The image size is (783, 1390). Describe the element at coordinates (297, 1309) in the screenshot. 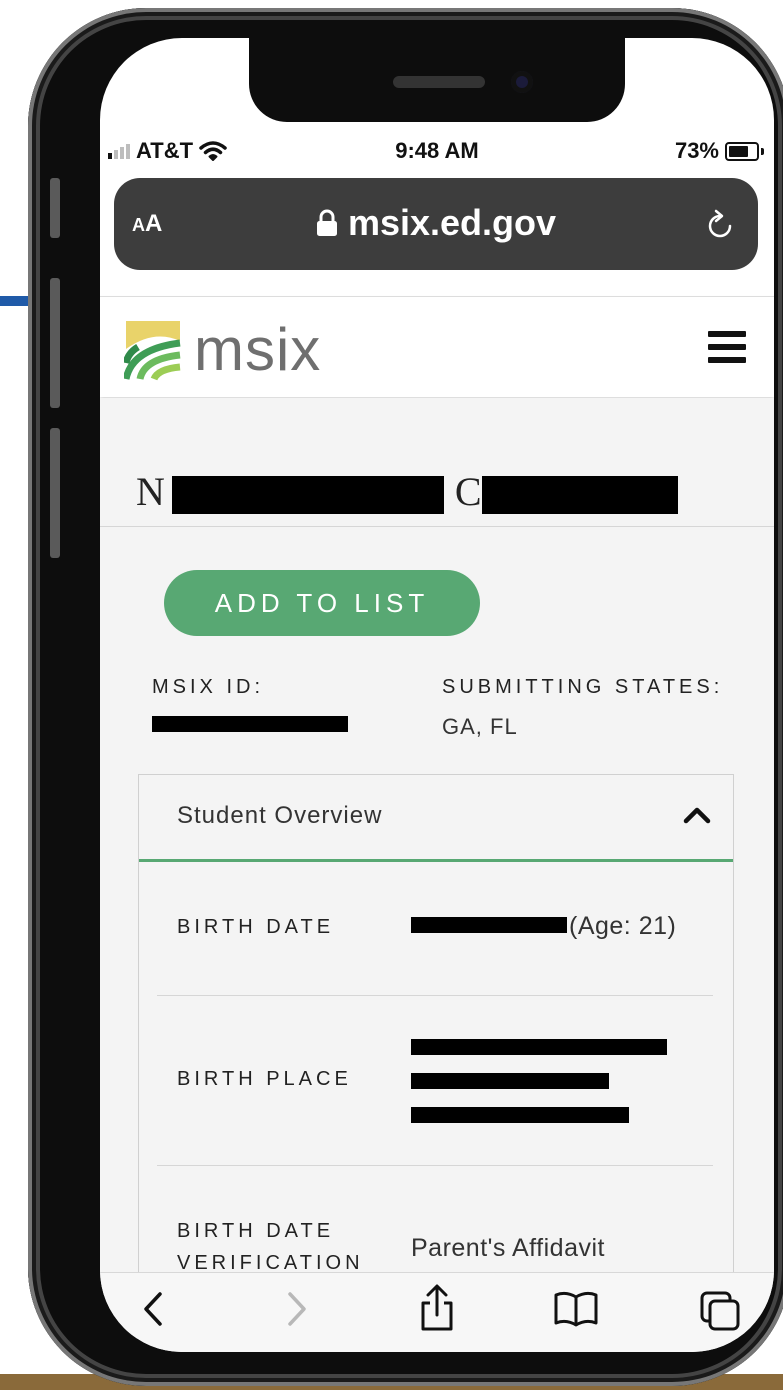

I see `forward-icon` at that location.